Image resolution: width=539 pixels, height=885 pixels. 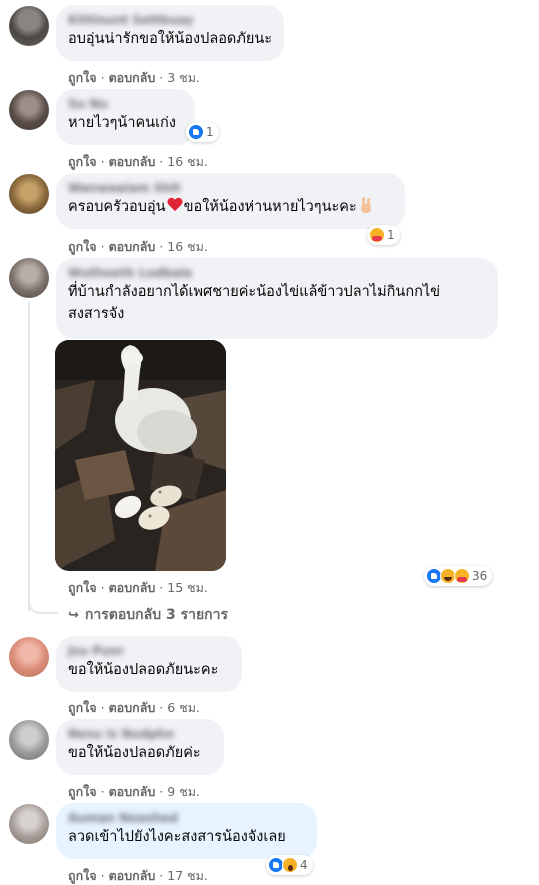 I want to click on comment-author: Wanwaaiam Shit, so click(x=230, y=188).